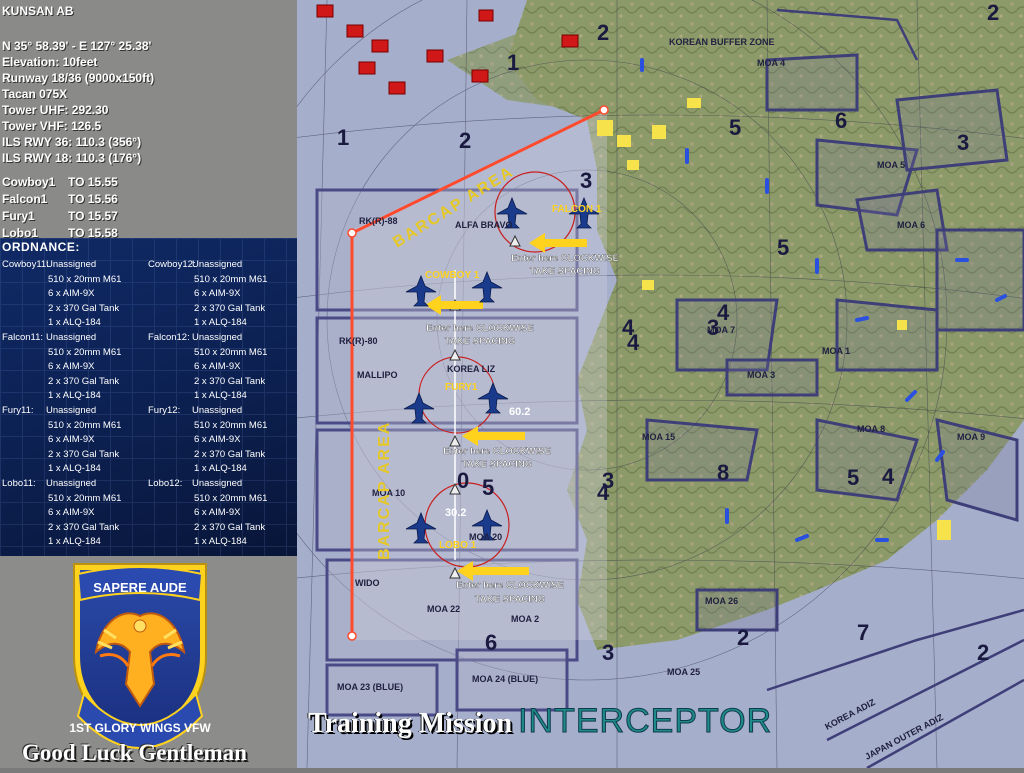 Image resolution: width=1024 pixels, height=773 pixels. I want to click on airbase-tower-uhf: Tower UHF: 292.30, so click(55, 110).